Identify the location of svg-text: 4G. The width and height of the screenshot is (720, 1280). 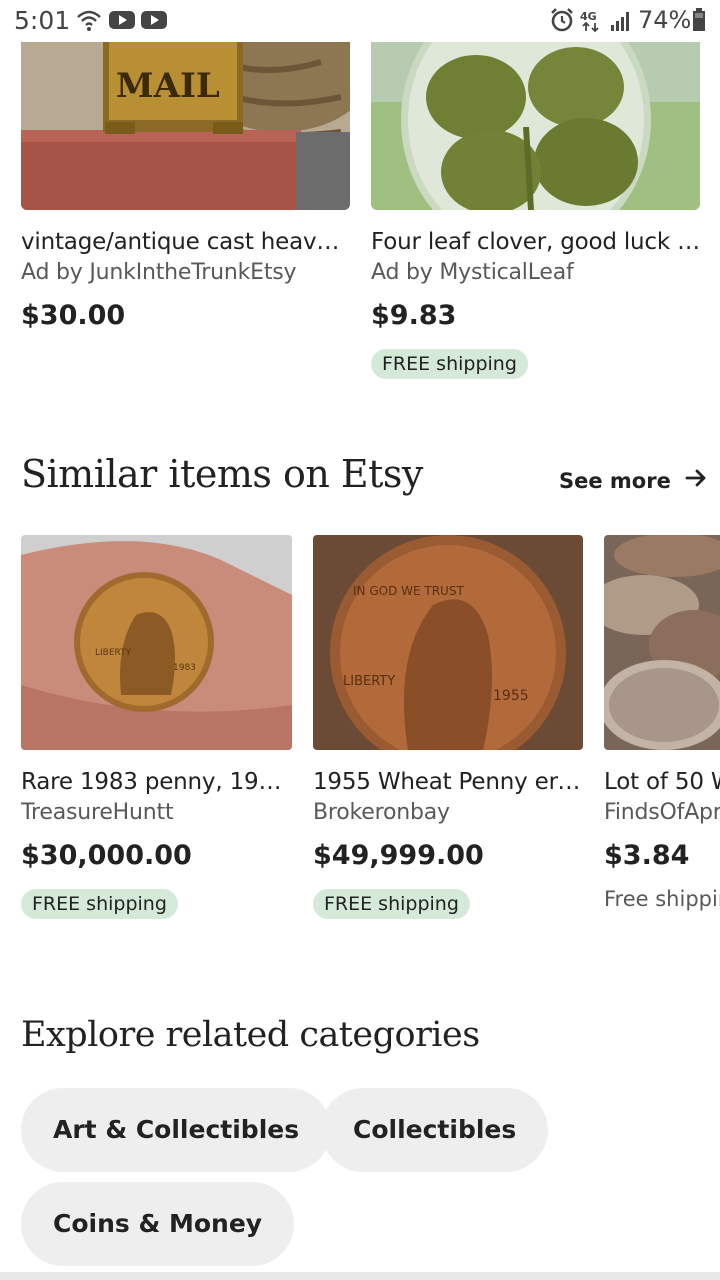
(588, 16).